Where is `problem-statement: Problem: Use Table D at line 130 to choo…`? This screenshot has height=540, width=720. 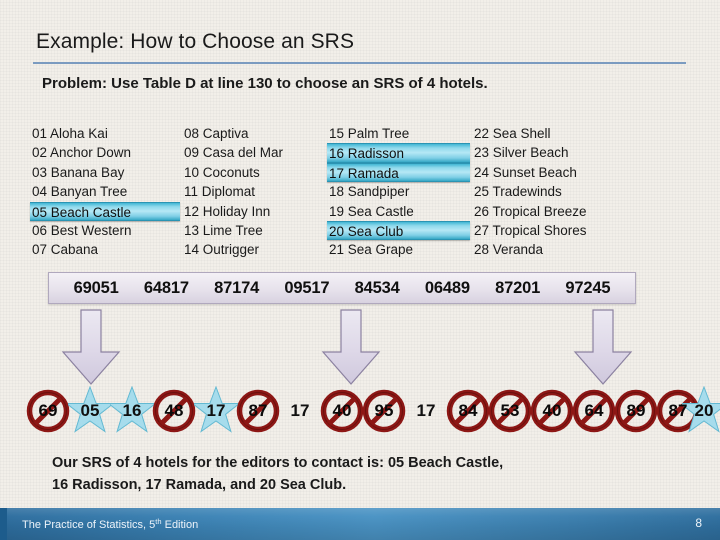 problem-statement: Problem: Use Table D at line 130 to choo… is located at coordinates (265, 83).